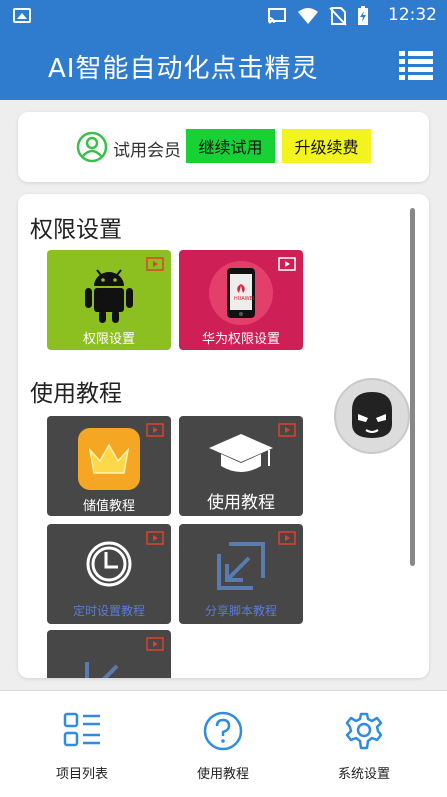 This screenshot has width=447, height=797. I want to click on robot-face-icon, so click(372, 415).